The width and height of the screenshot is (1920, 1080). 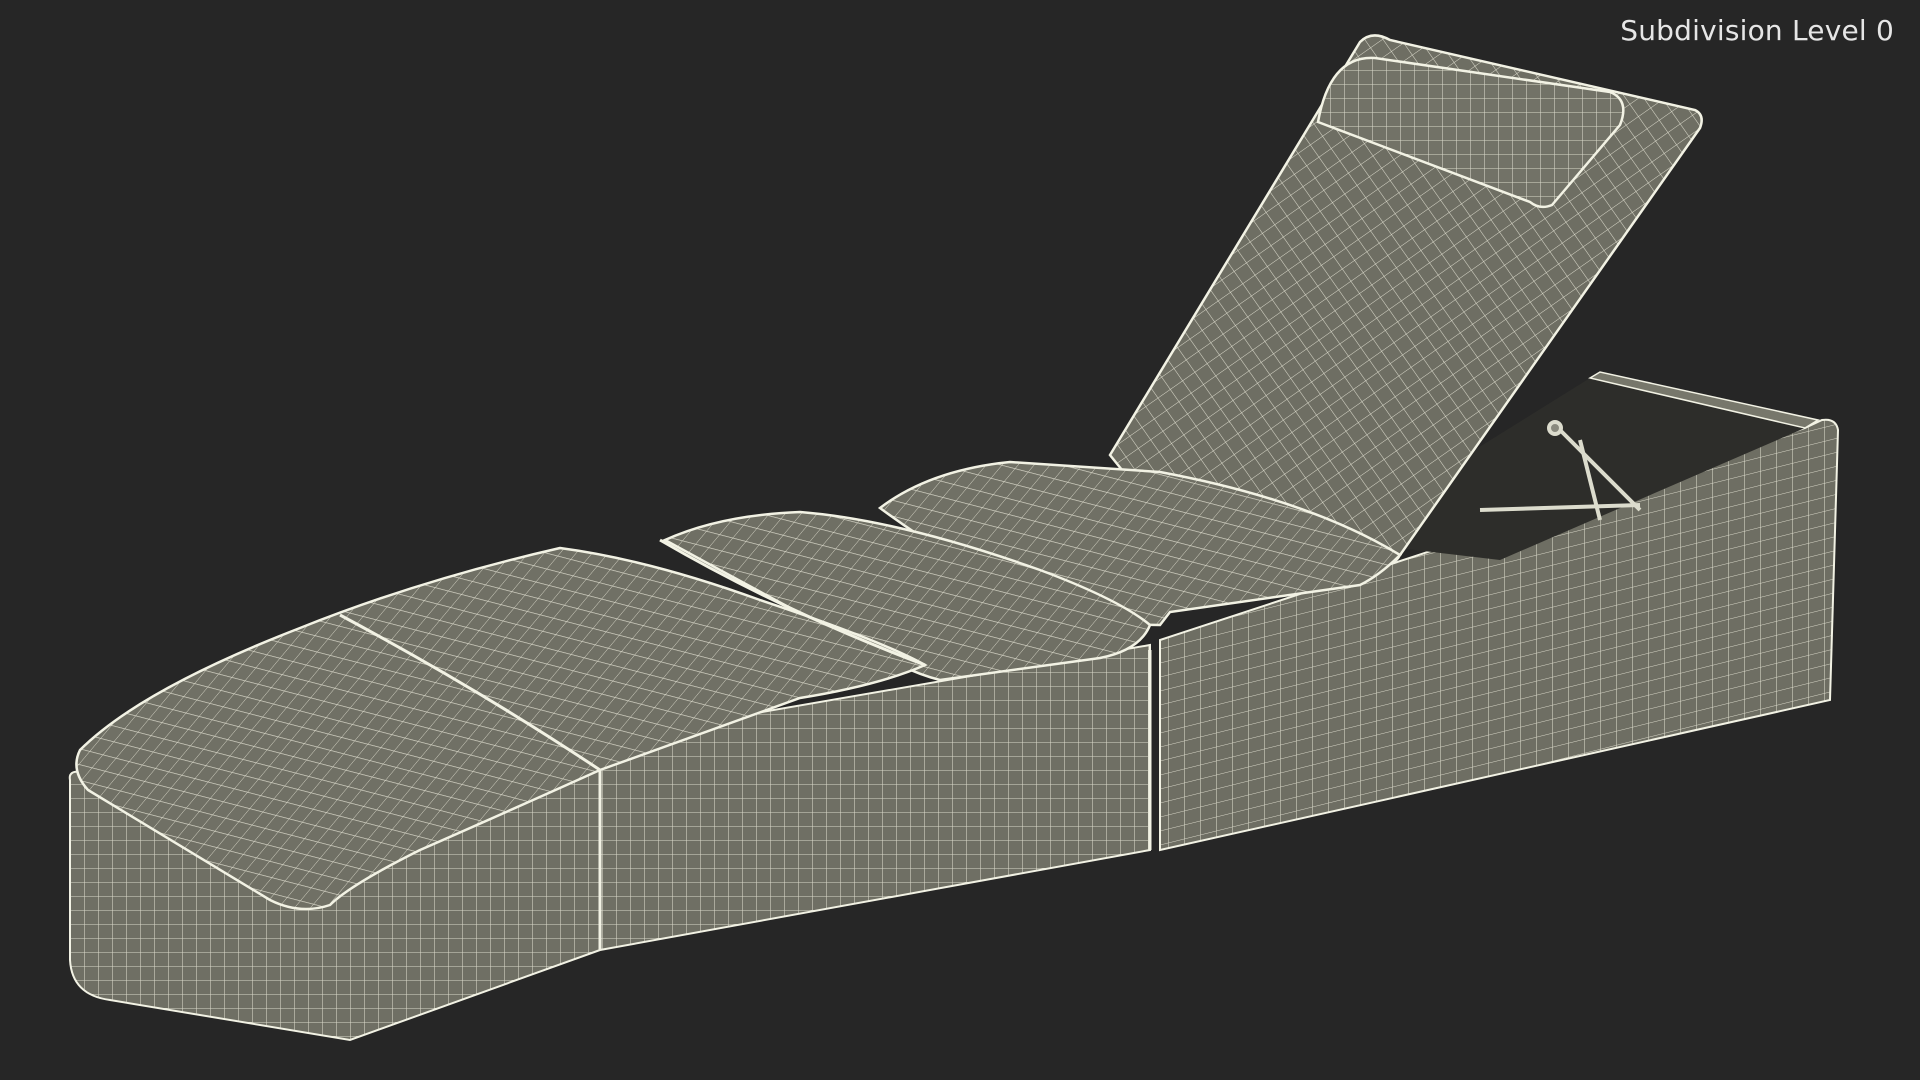 What do you see at coordinates (1757, 30) in the screenshot?
I see `subdivision-level-label: Subdivision Level 0` at bounding box center [1757, 30].